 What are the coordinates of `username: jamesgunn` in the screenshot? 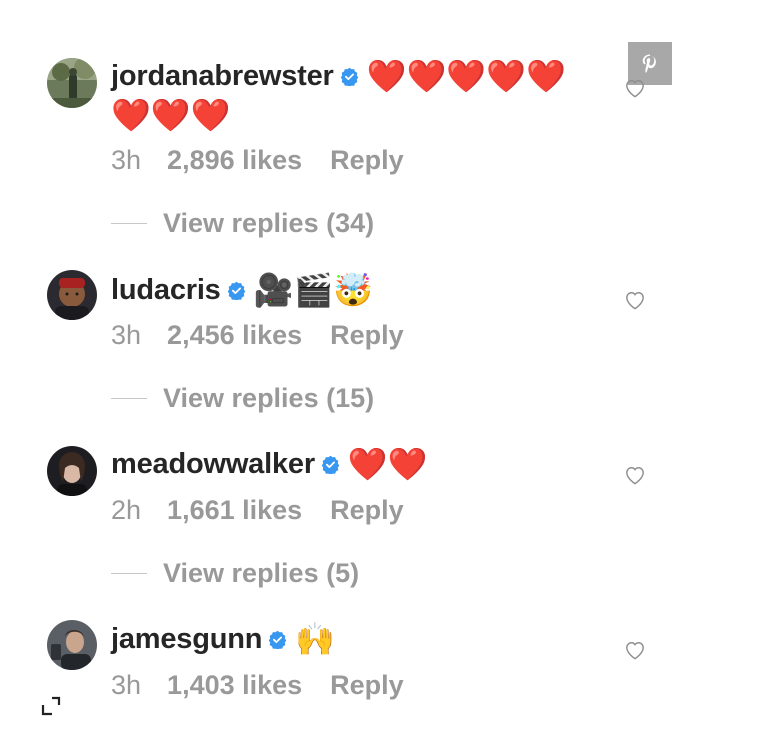 It's located at (186, 639).